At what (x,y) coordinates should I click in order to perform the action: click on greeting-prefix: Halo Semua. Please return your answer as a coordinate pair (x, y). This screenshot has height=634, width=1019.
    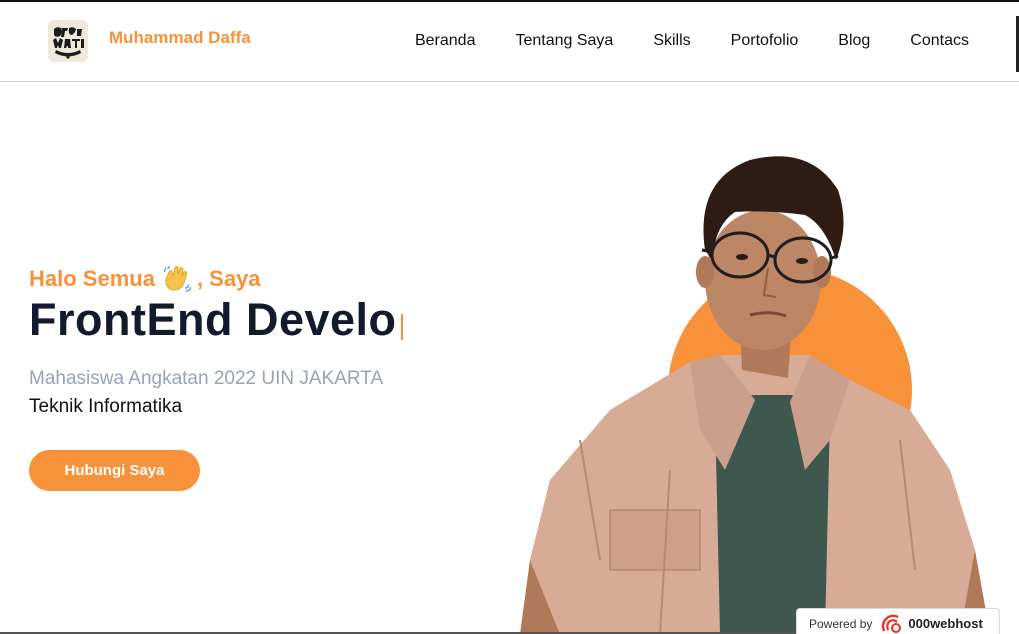
    Looking at the image, I should click on (92, 278).